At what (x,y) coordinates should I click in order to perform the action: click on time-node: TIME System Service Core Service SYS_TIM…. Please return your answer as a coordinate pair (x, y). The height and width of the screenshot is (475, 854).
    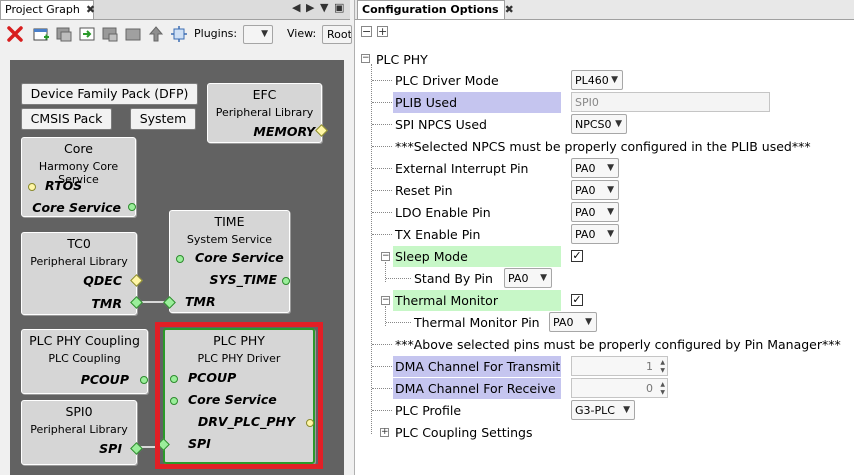
    Looking at the image, I should click on (226, 261).